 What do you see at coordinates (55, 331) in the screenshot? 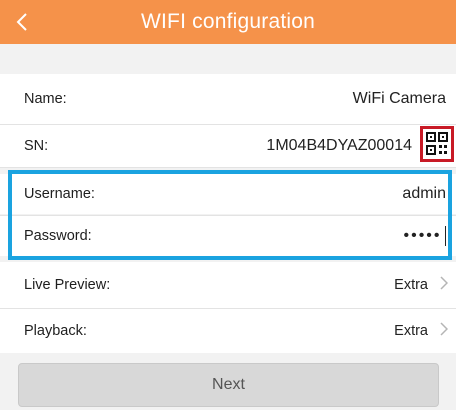
I see `playback-label: Playback:` at bounding box center [55, 331].